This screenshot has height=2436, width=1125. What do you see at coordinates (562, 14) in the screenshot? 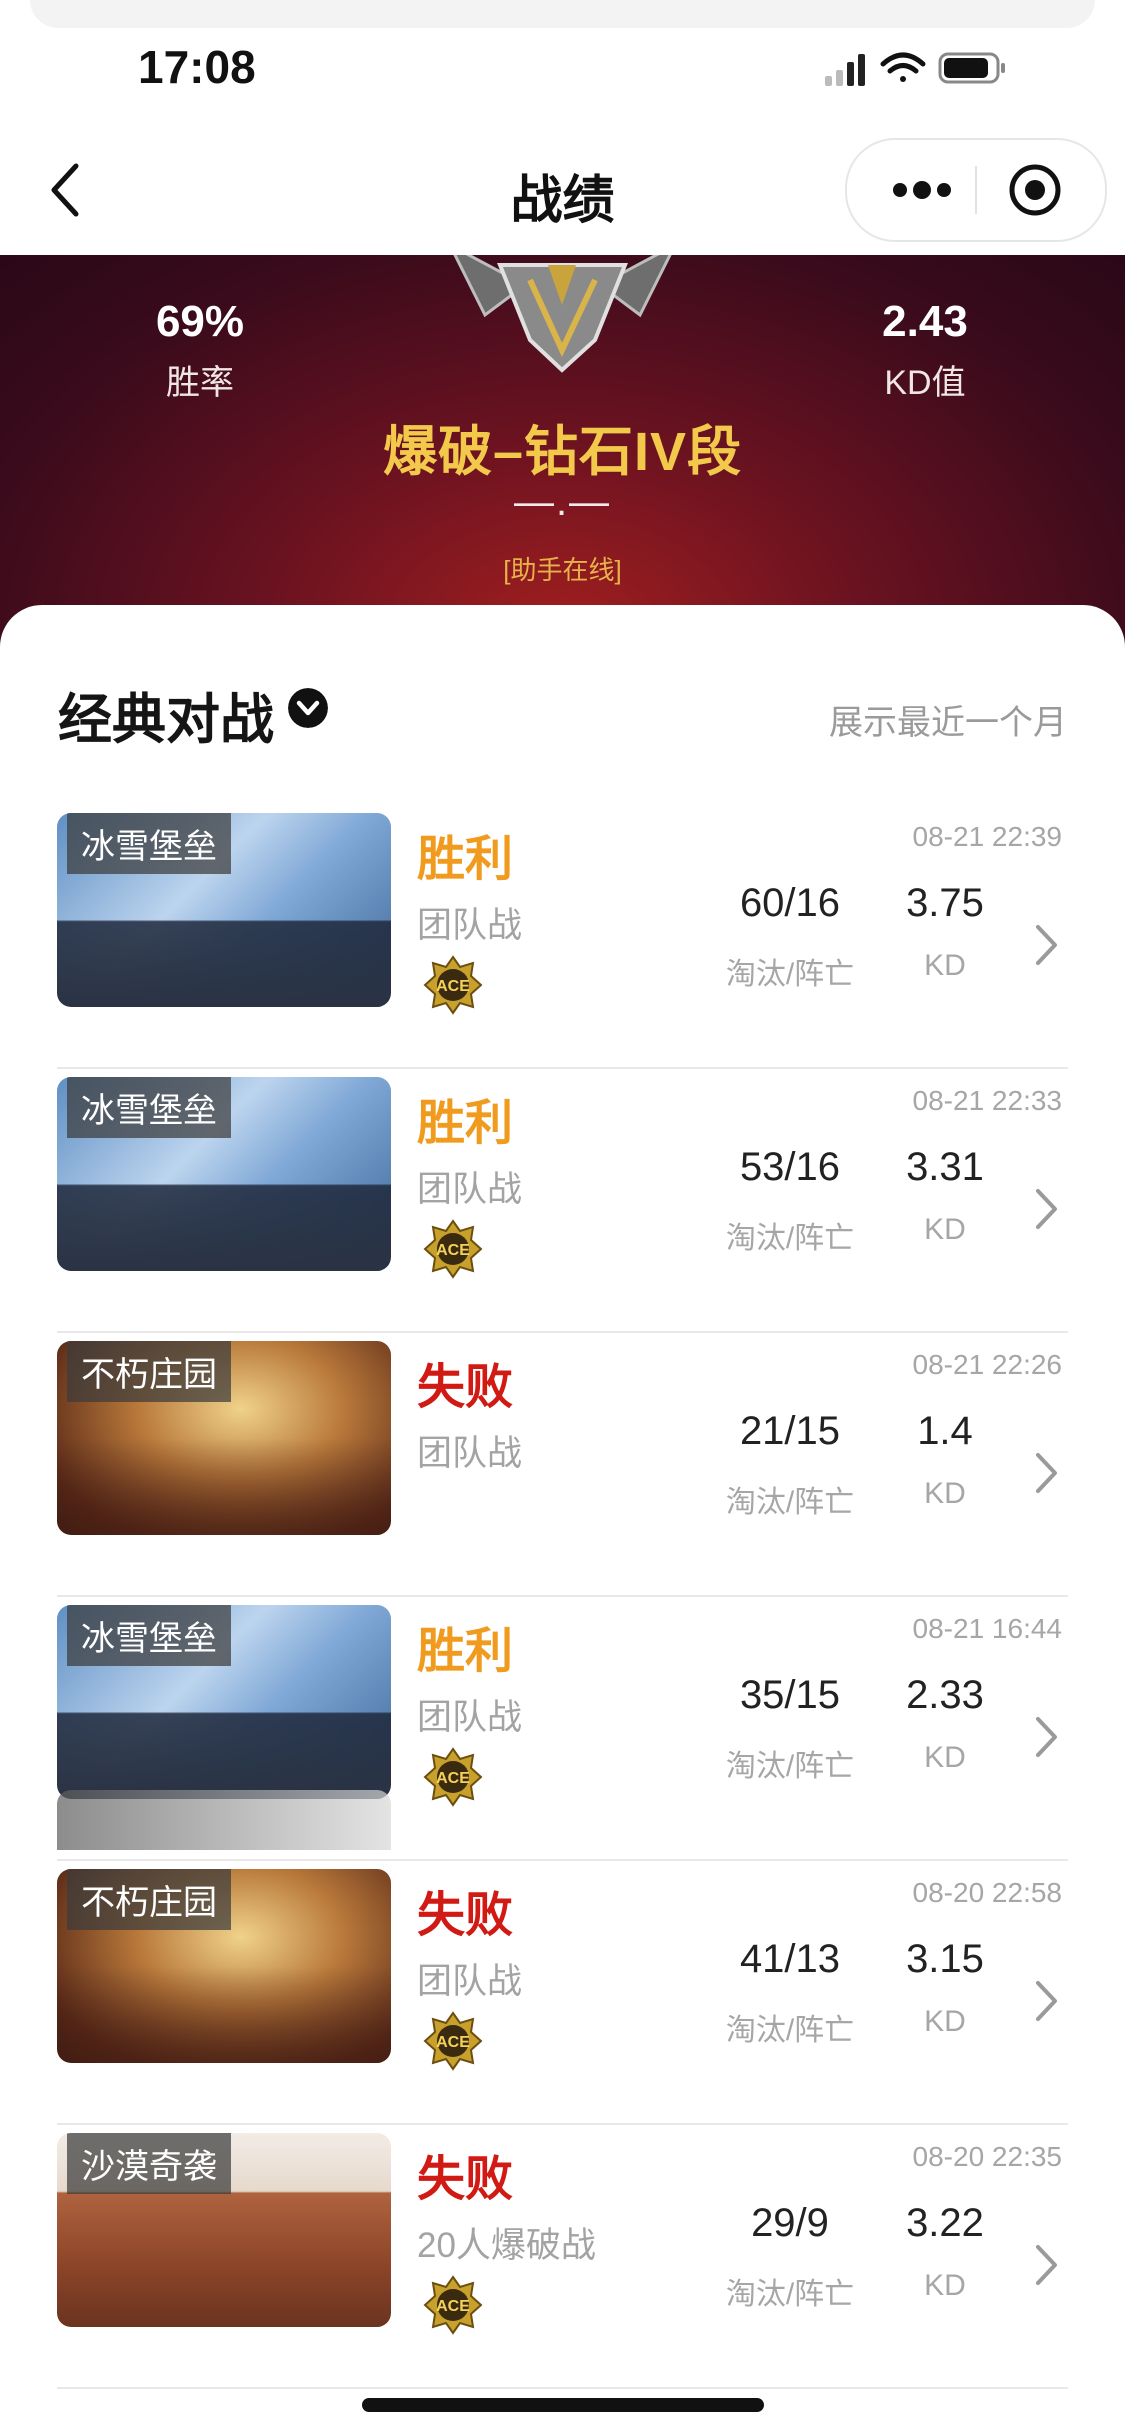
I see `status-rim` at bounding box center [562, 14].